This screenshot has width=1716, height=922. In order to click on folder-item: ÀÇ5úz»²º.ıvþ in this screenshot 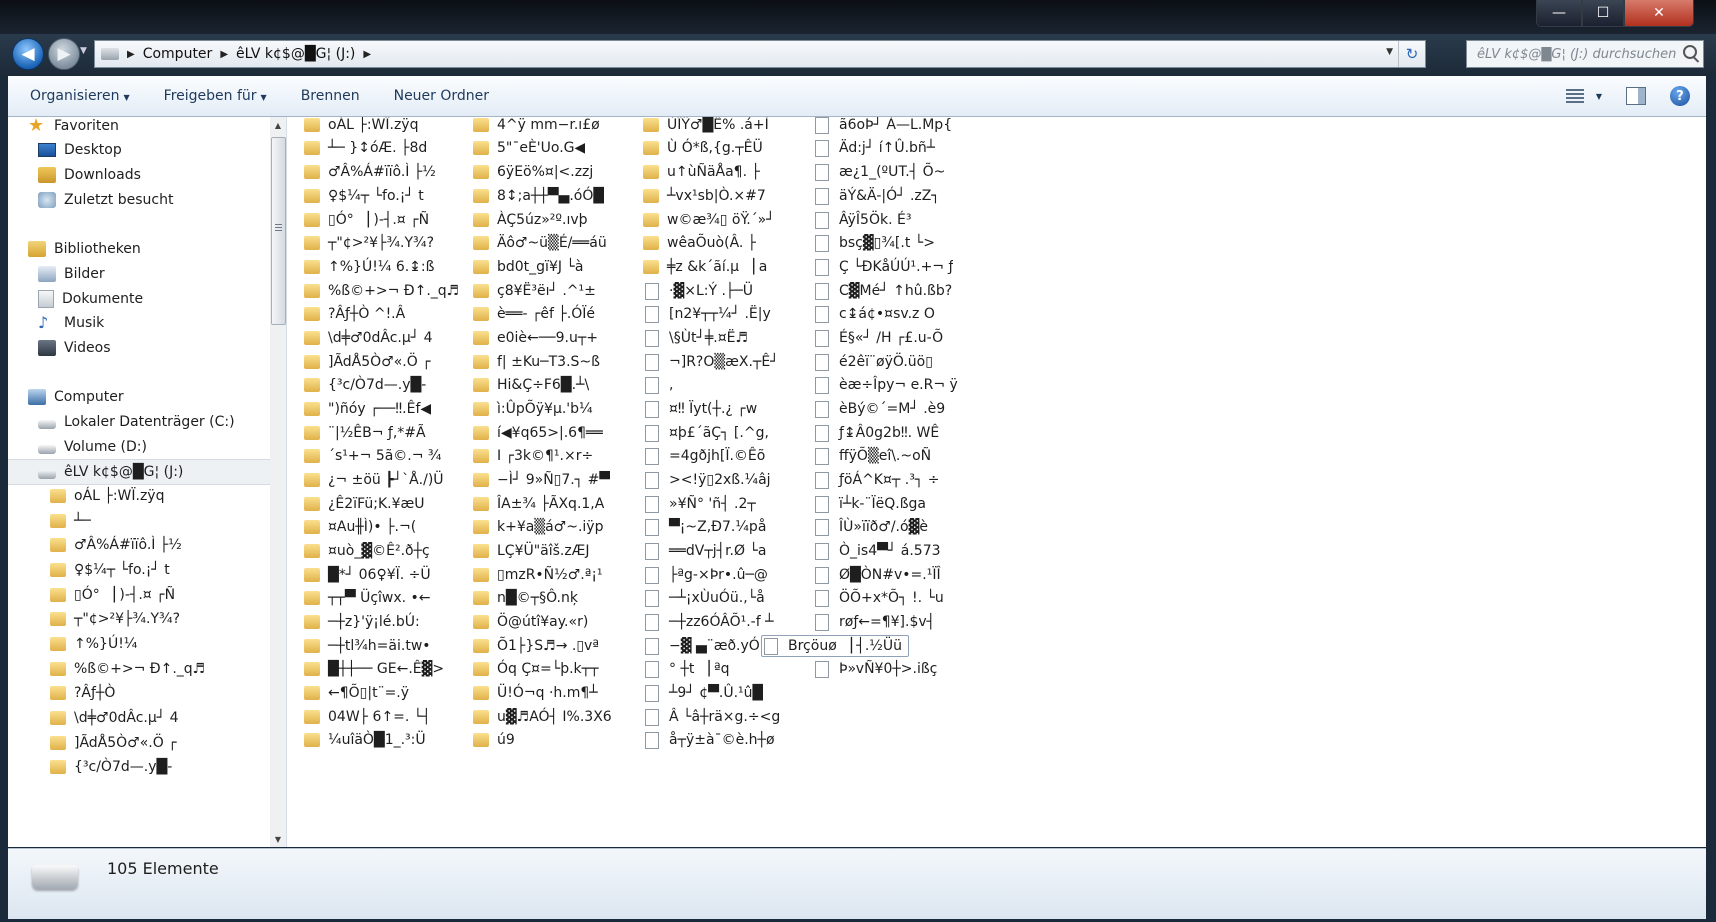, I will do `click(530, 220)`.